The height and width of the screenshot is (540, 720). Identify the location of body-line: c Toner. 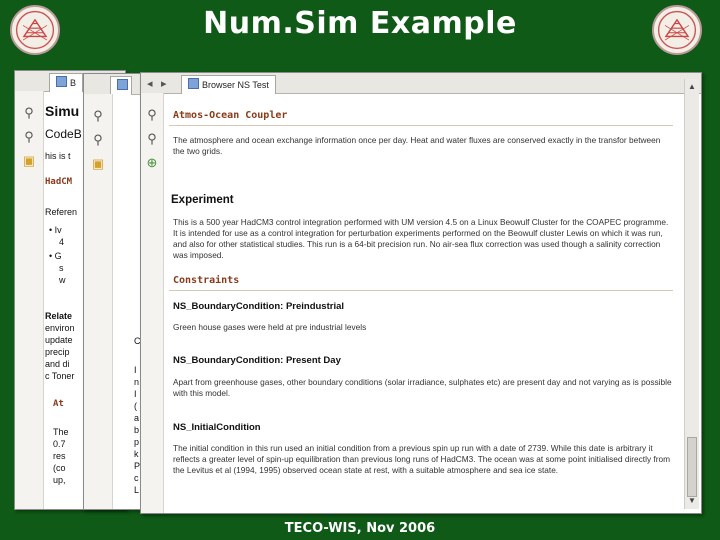
(60, 376).